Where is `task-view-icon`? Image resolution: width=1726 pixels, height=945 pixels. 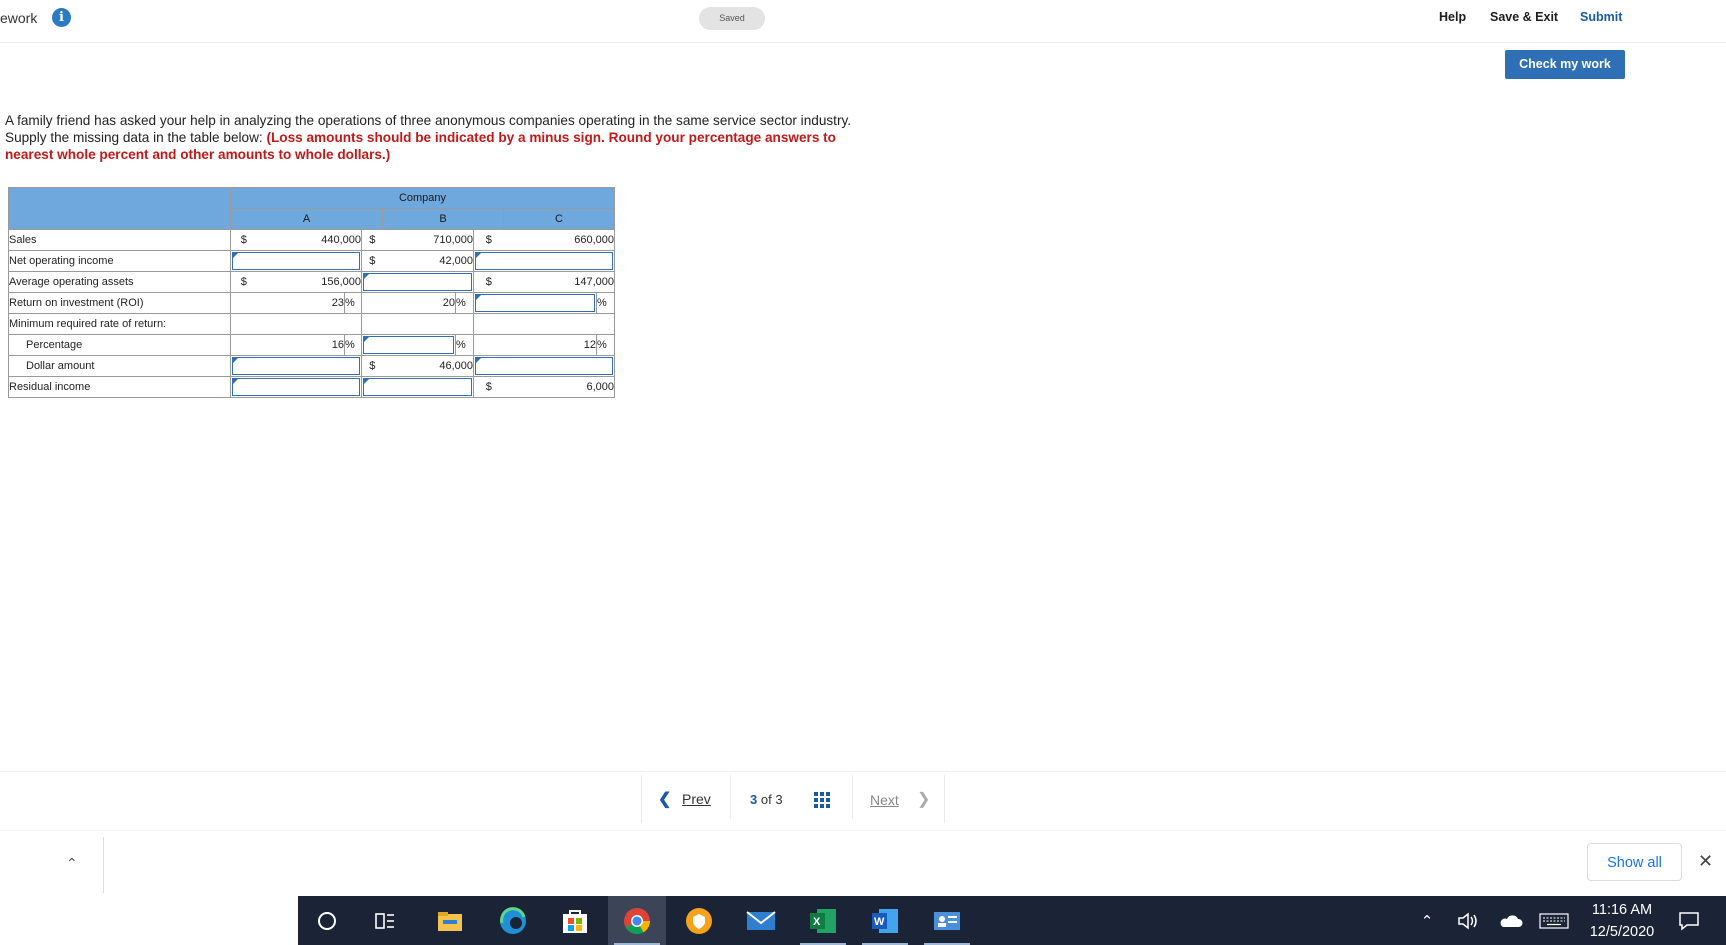 task-view-icon is located at coordinates (385, 920).